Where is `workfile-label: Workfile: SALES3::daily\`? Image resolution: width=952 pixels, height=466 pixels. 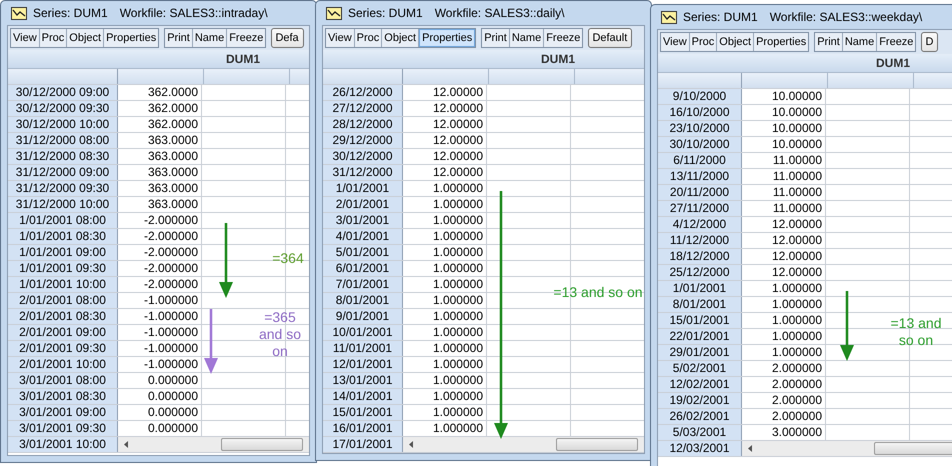
workfile-label: Workfile: SALES3::daily\ is located at coordinates (499, 13).